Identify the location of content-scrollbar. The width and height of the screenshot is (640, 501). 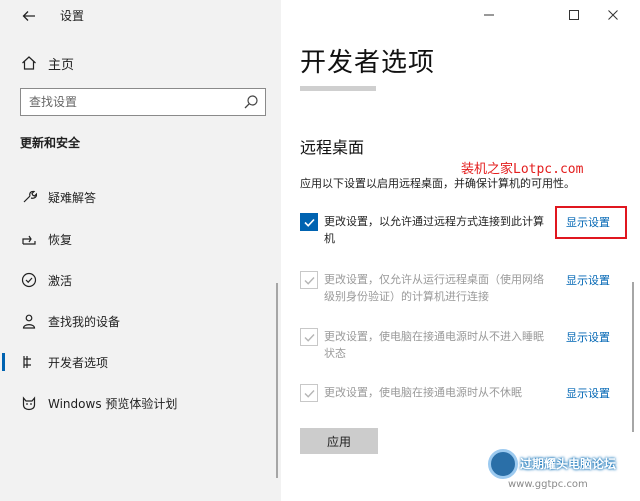
(633, 357).